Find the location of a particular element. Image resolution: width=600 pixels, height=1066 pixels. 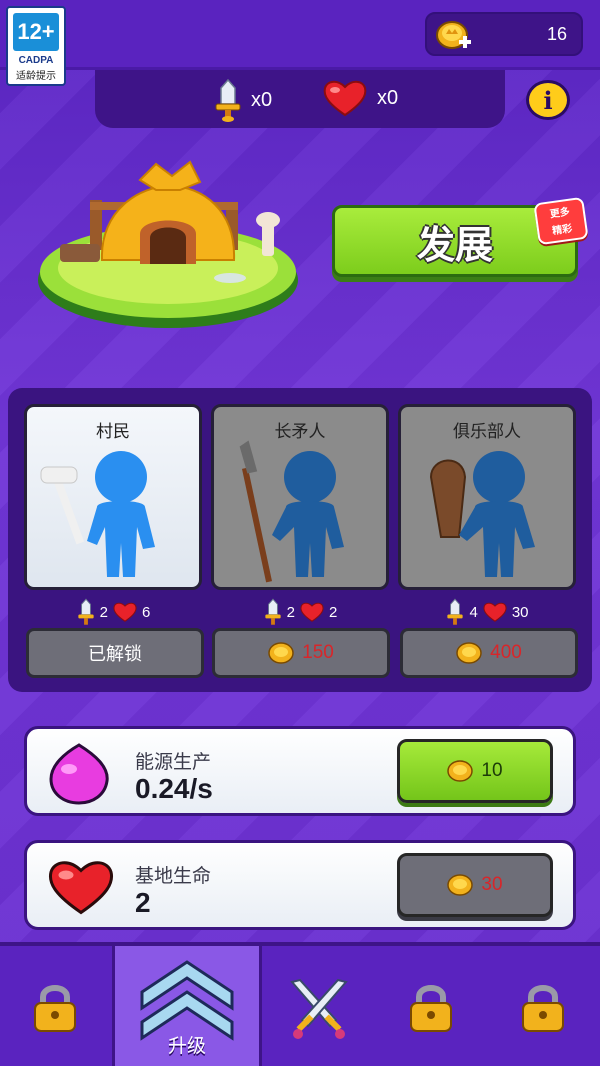

base-health-upgrade-price: 30 is located at coordinates (492, 884).